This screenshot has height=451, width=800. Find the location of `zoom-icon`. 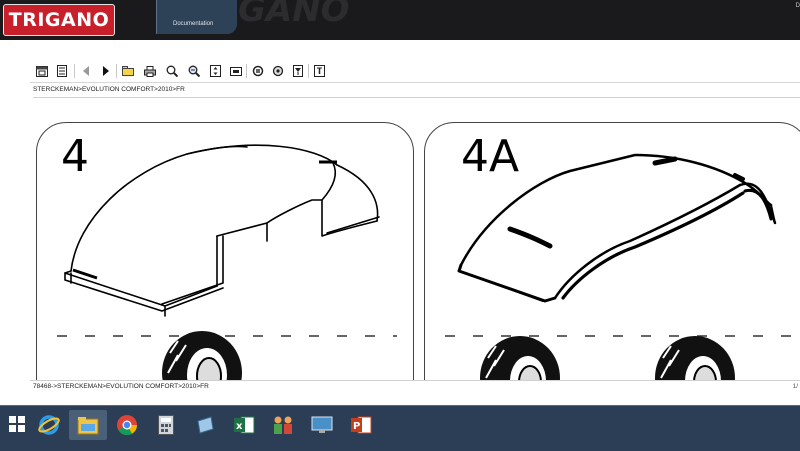

zoom-icon is located at coordinates (171, 71).